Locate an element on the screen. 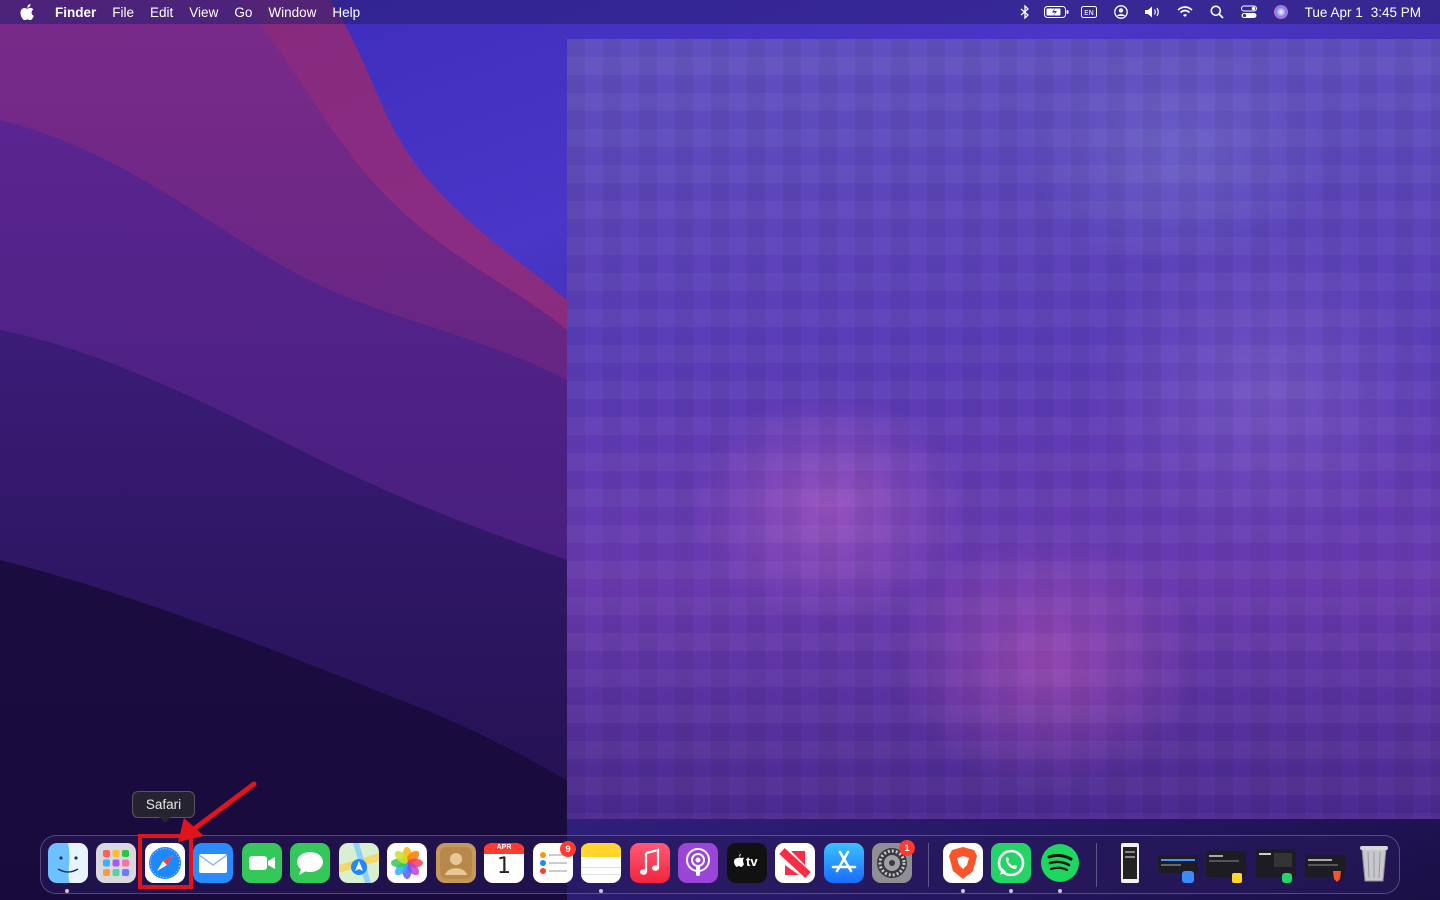 The image size is (1440, 900). dock-spotify is located at coordinates (1060, 863).